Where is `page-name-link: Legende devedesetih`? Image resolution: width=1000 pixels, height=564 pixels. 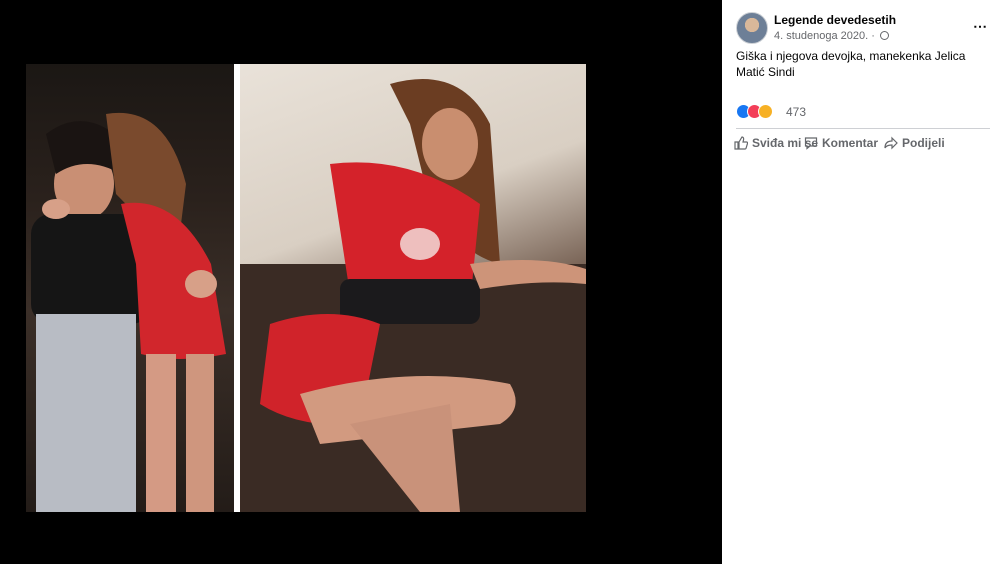
page-name-link: Legende devedesetih is located at coordinates (835, 20).